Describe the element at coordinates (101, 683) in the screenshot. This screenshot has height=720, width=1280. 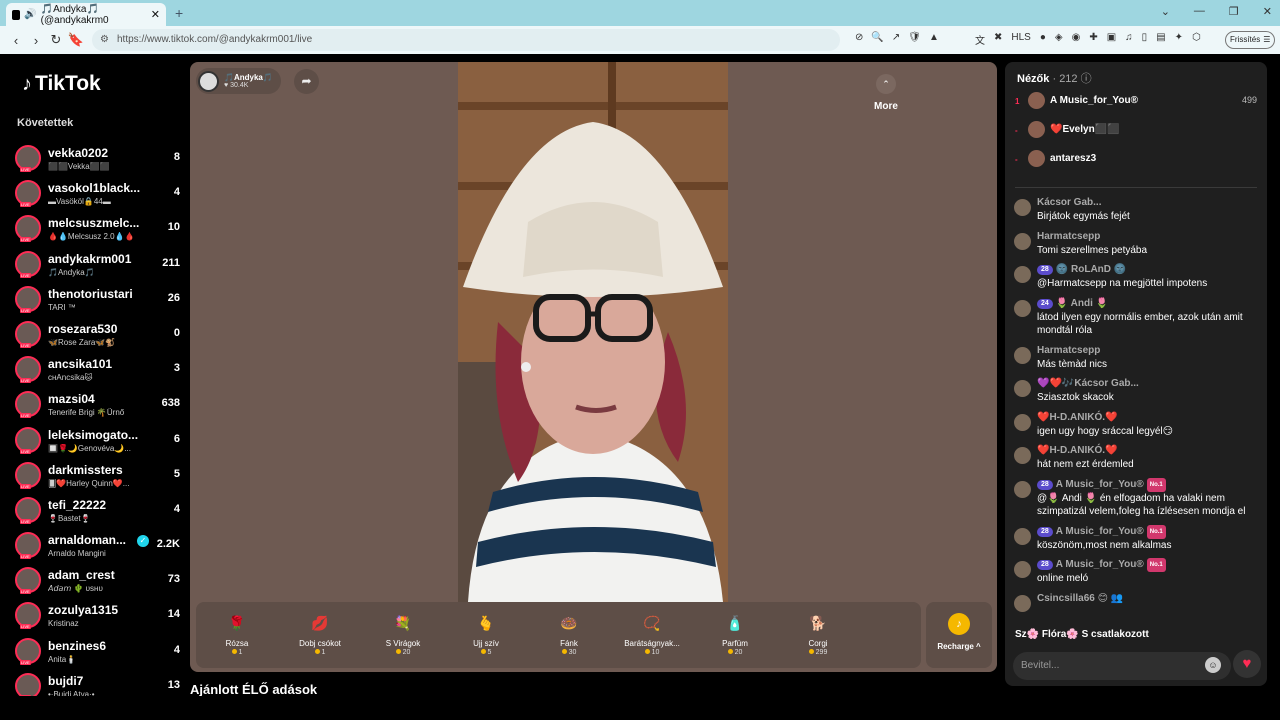
I see `following-item: LIVE bujdi7•·Bujdi Atya·• 13` at that location.